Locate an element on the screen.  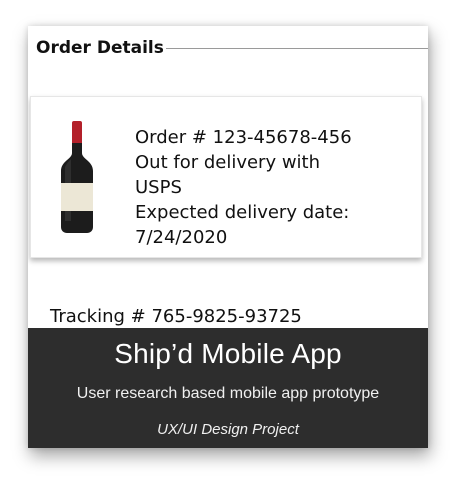
banner-subtitle: User research based mobile app prototype is located at coordinates (228, 393).